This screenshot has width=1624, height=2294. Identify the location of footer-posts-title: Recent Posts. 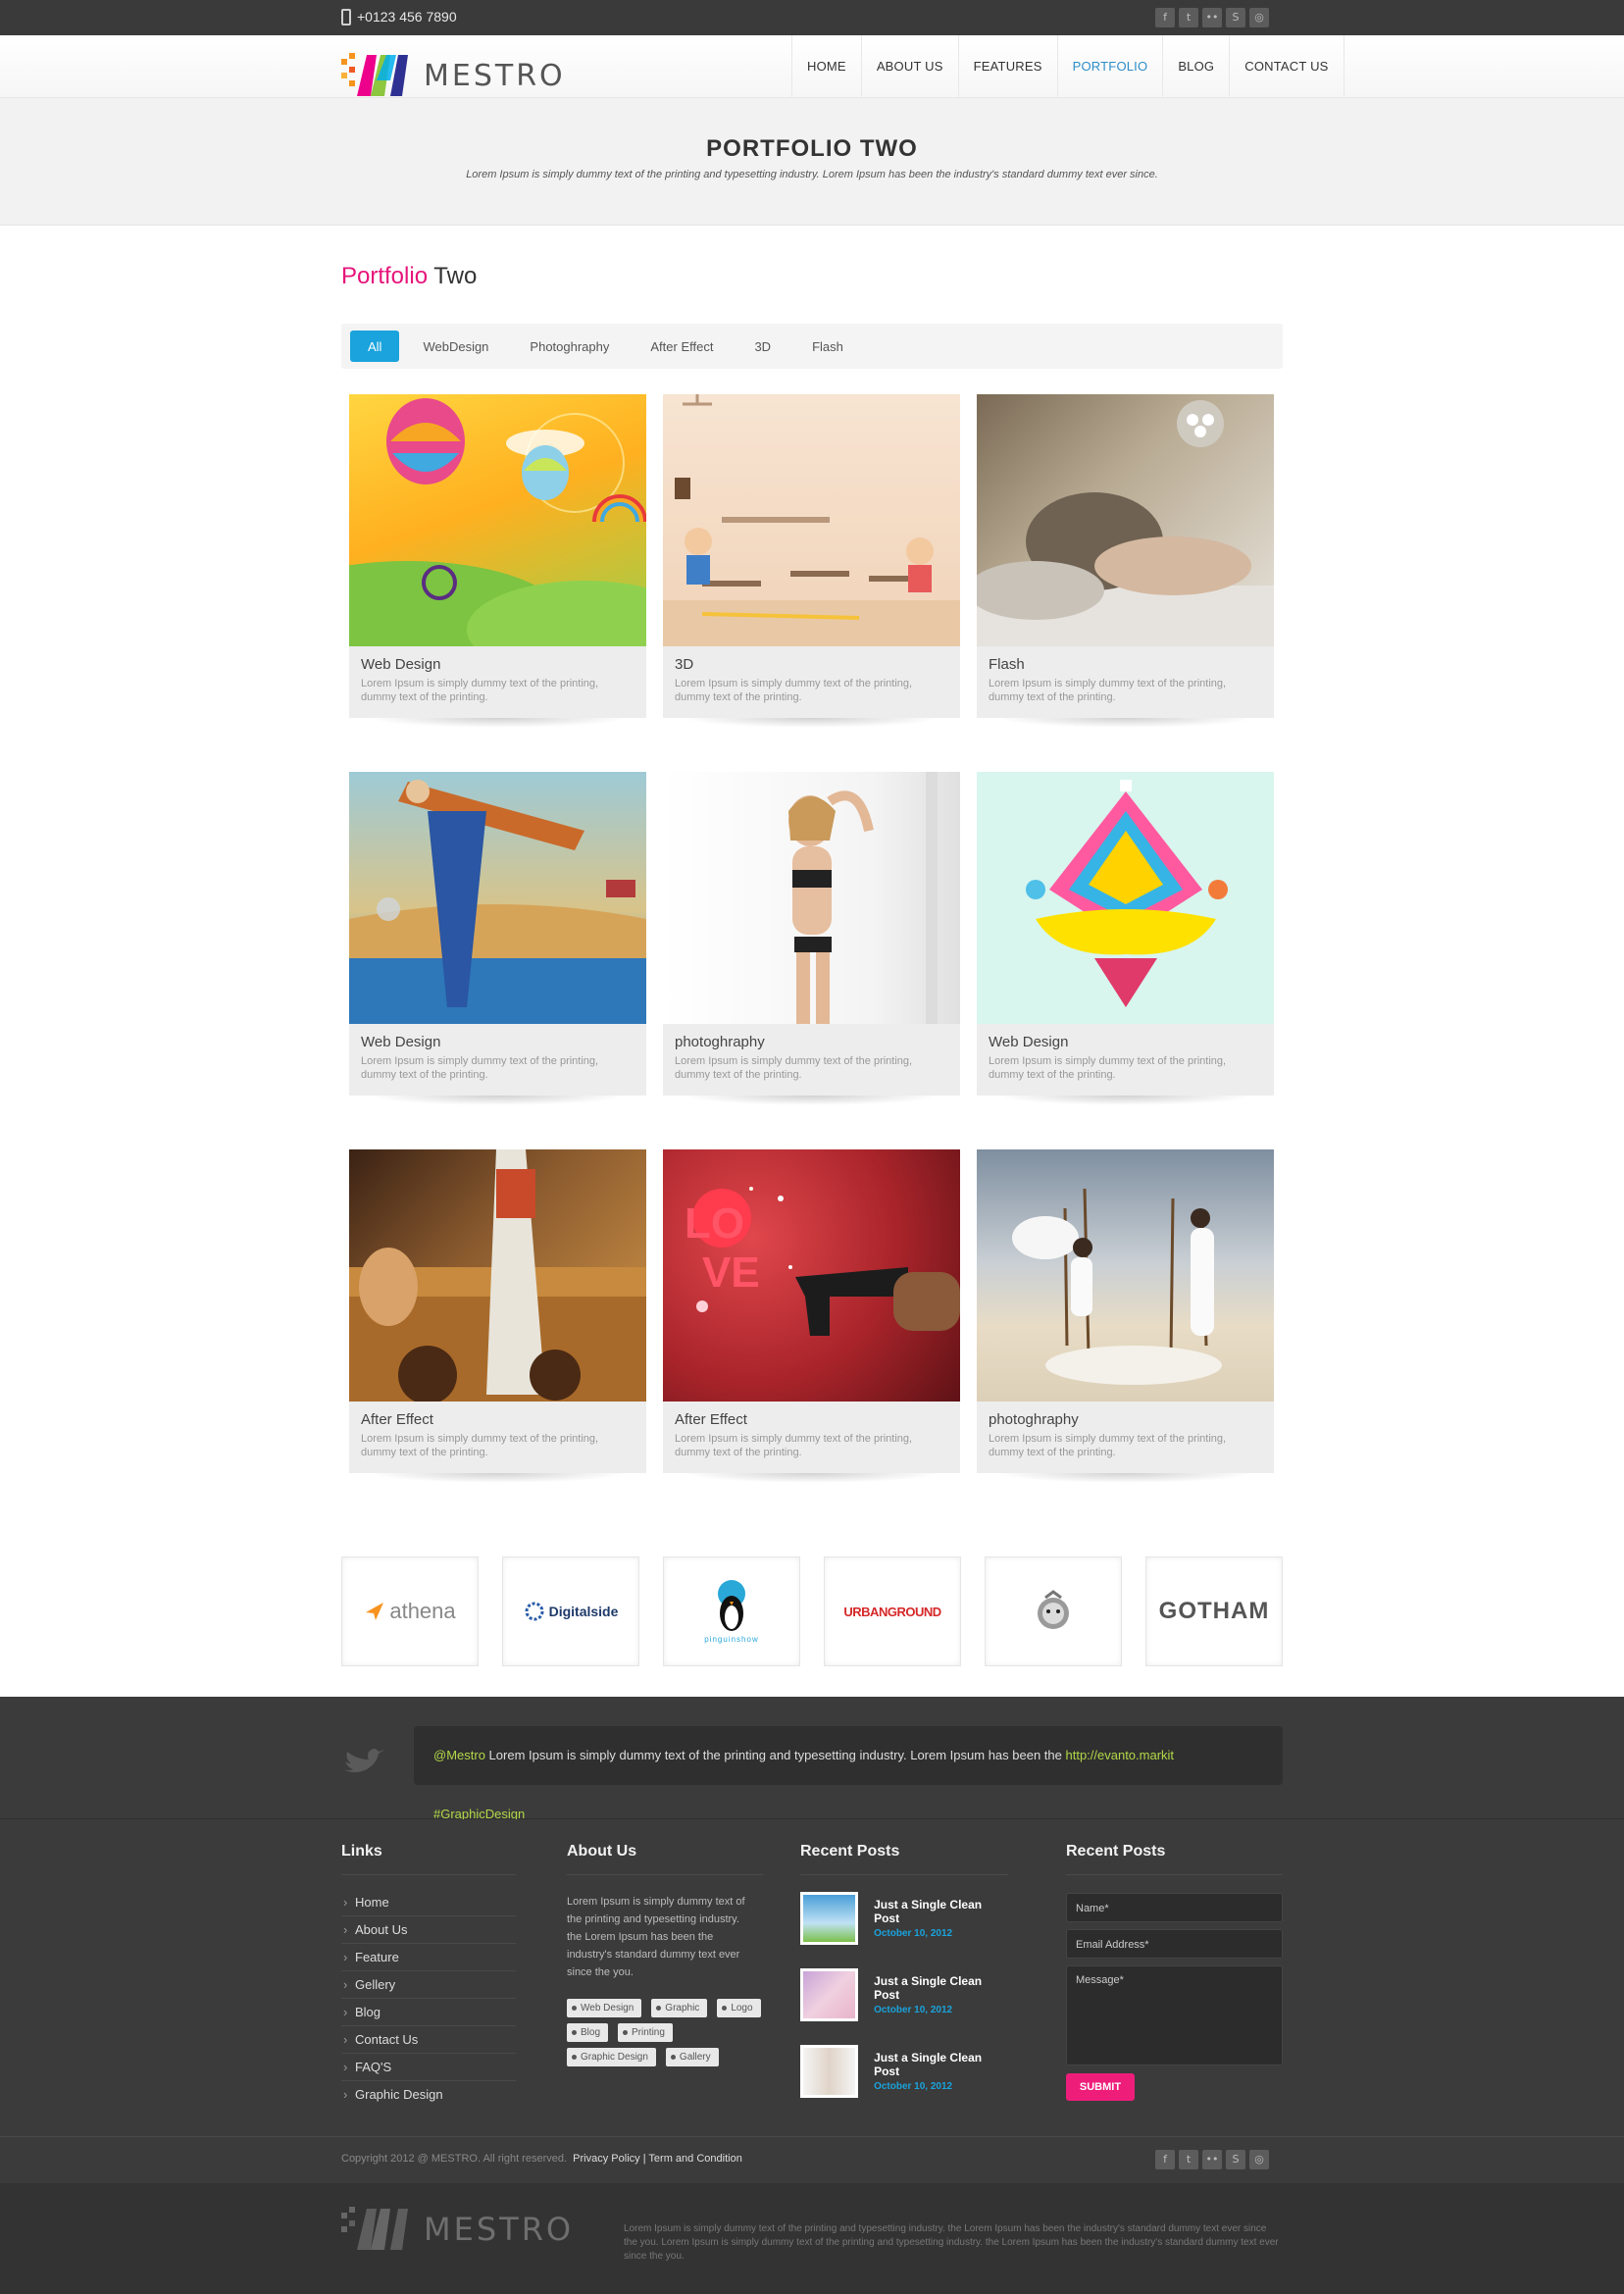
(904, 1859).